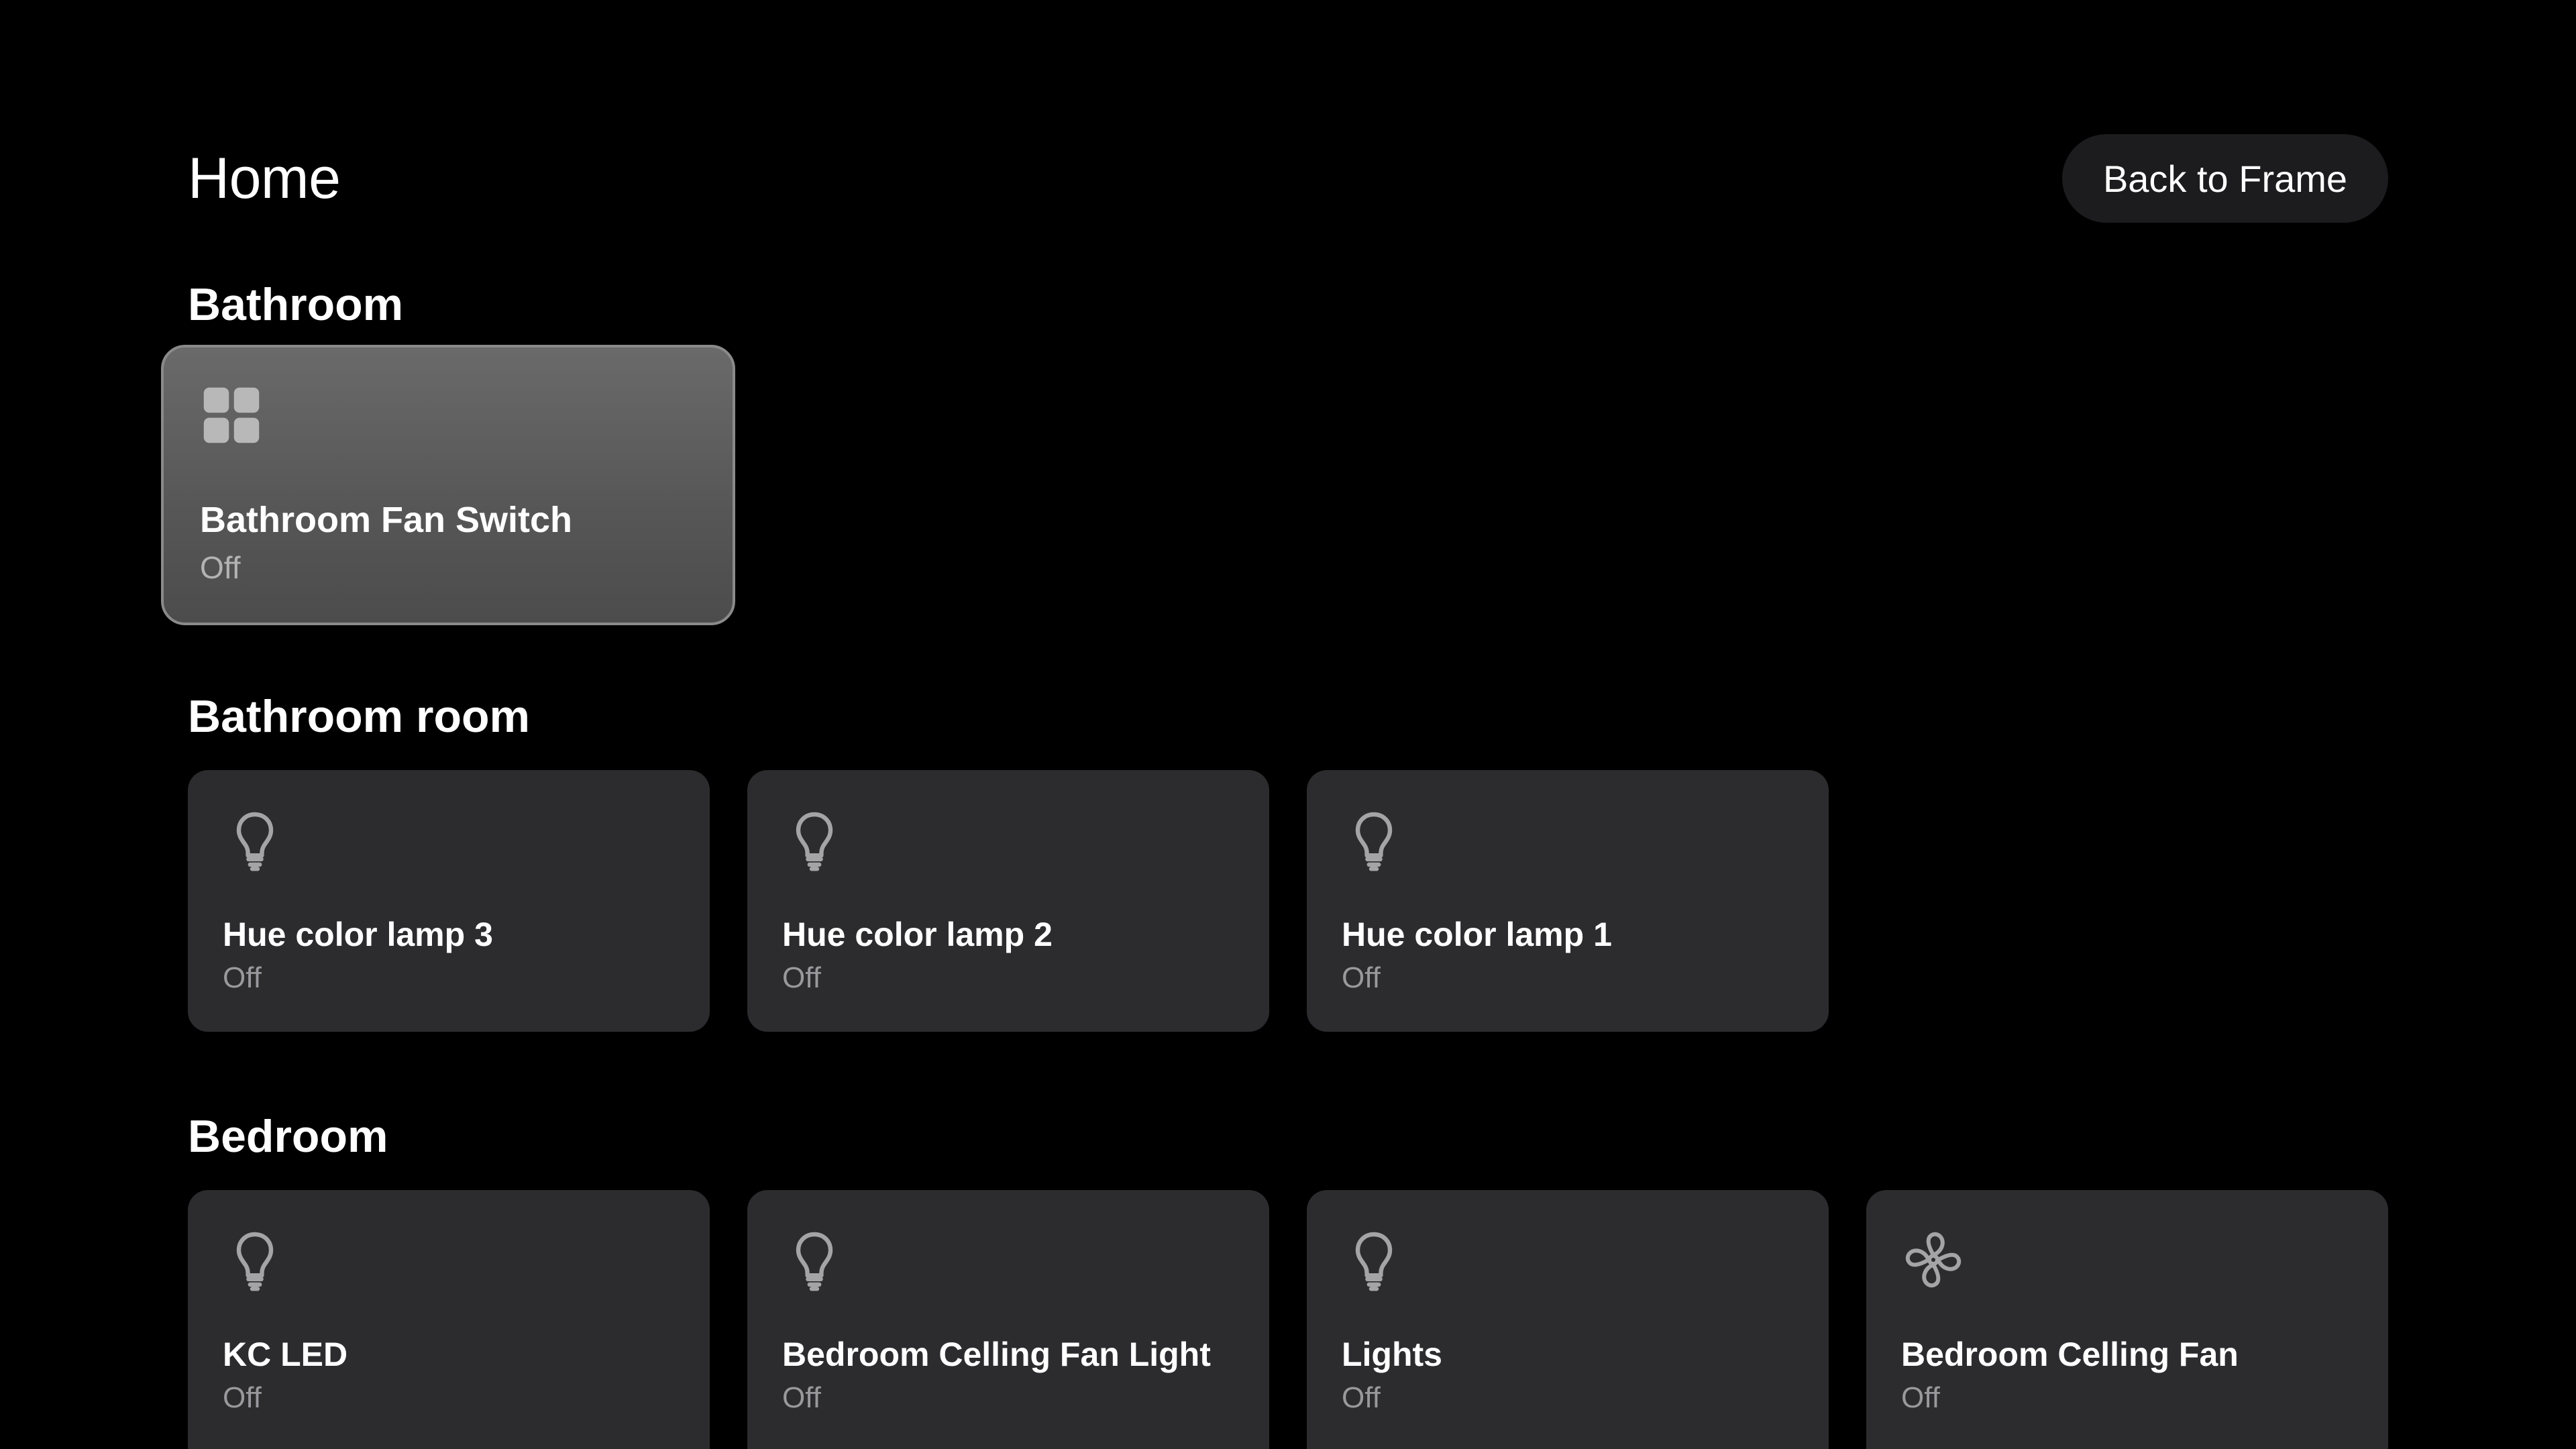 The height and width of the screenshot is (1449, 2576). What do you see at coordinates (285, 1354) in the screenshot?
I see `device-name: KC LED` at bounding box center [285, 1354].